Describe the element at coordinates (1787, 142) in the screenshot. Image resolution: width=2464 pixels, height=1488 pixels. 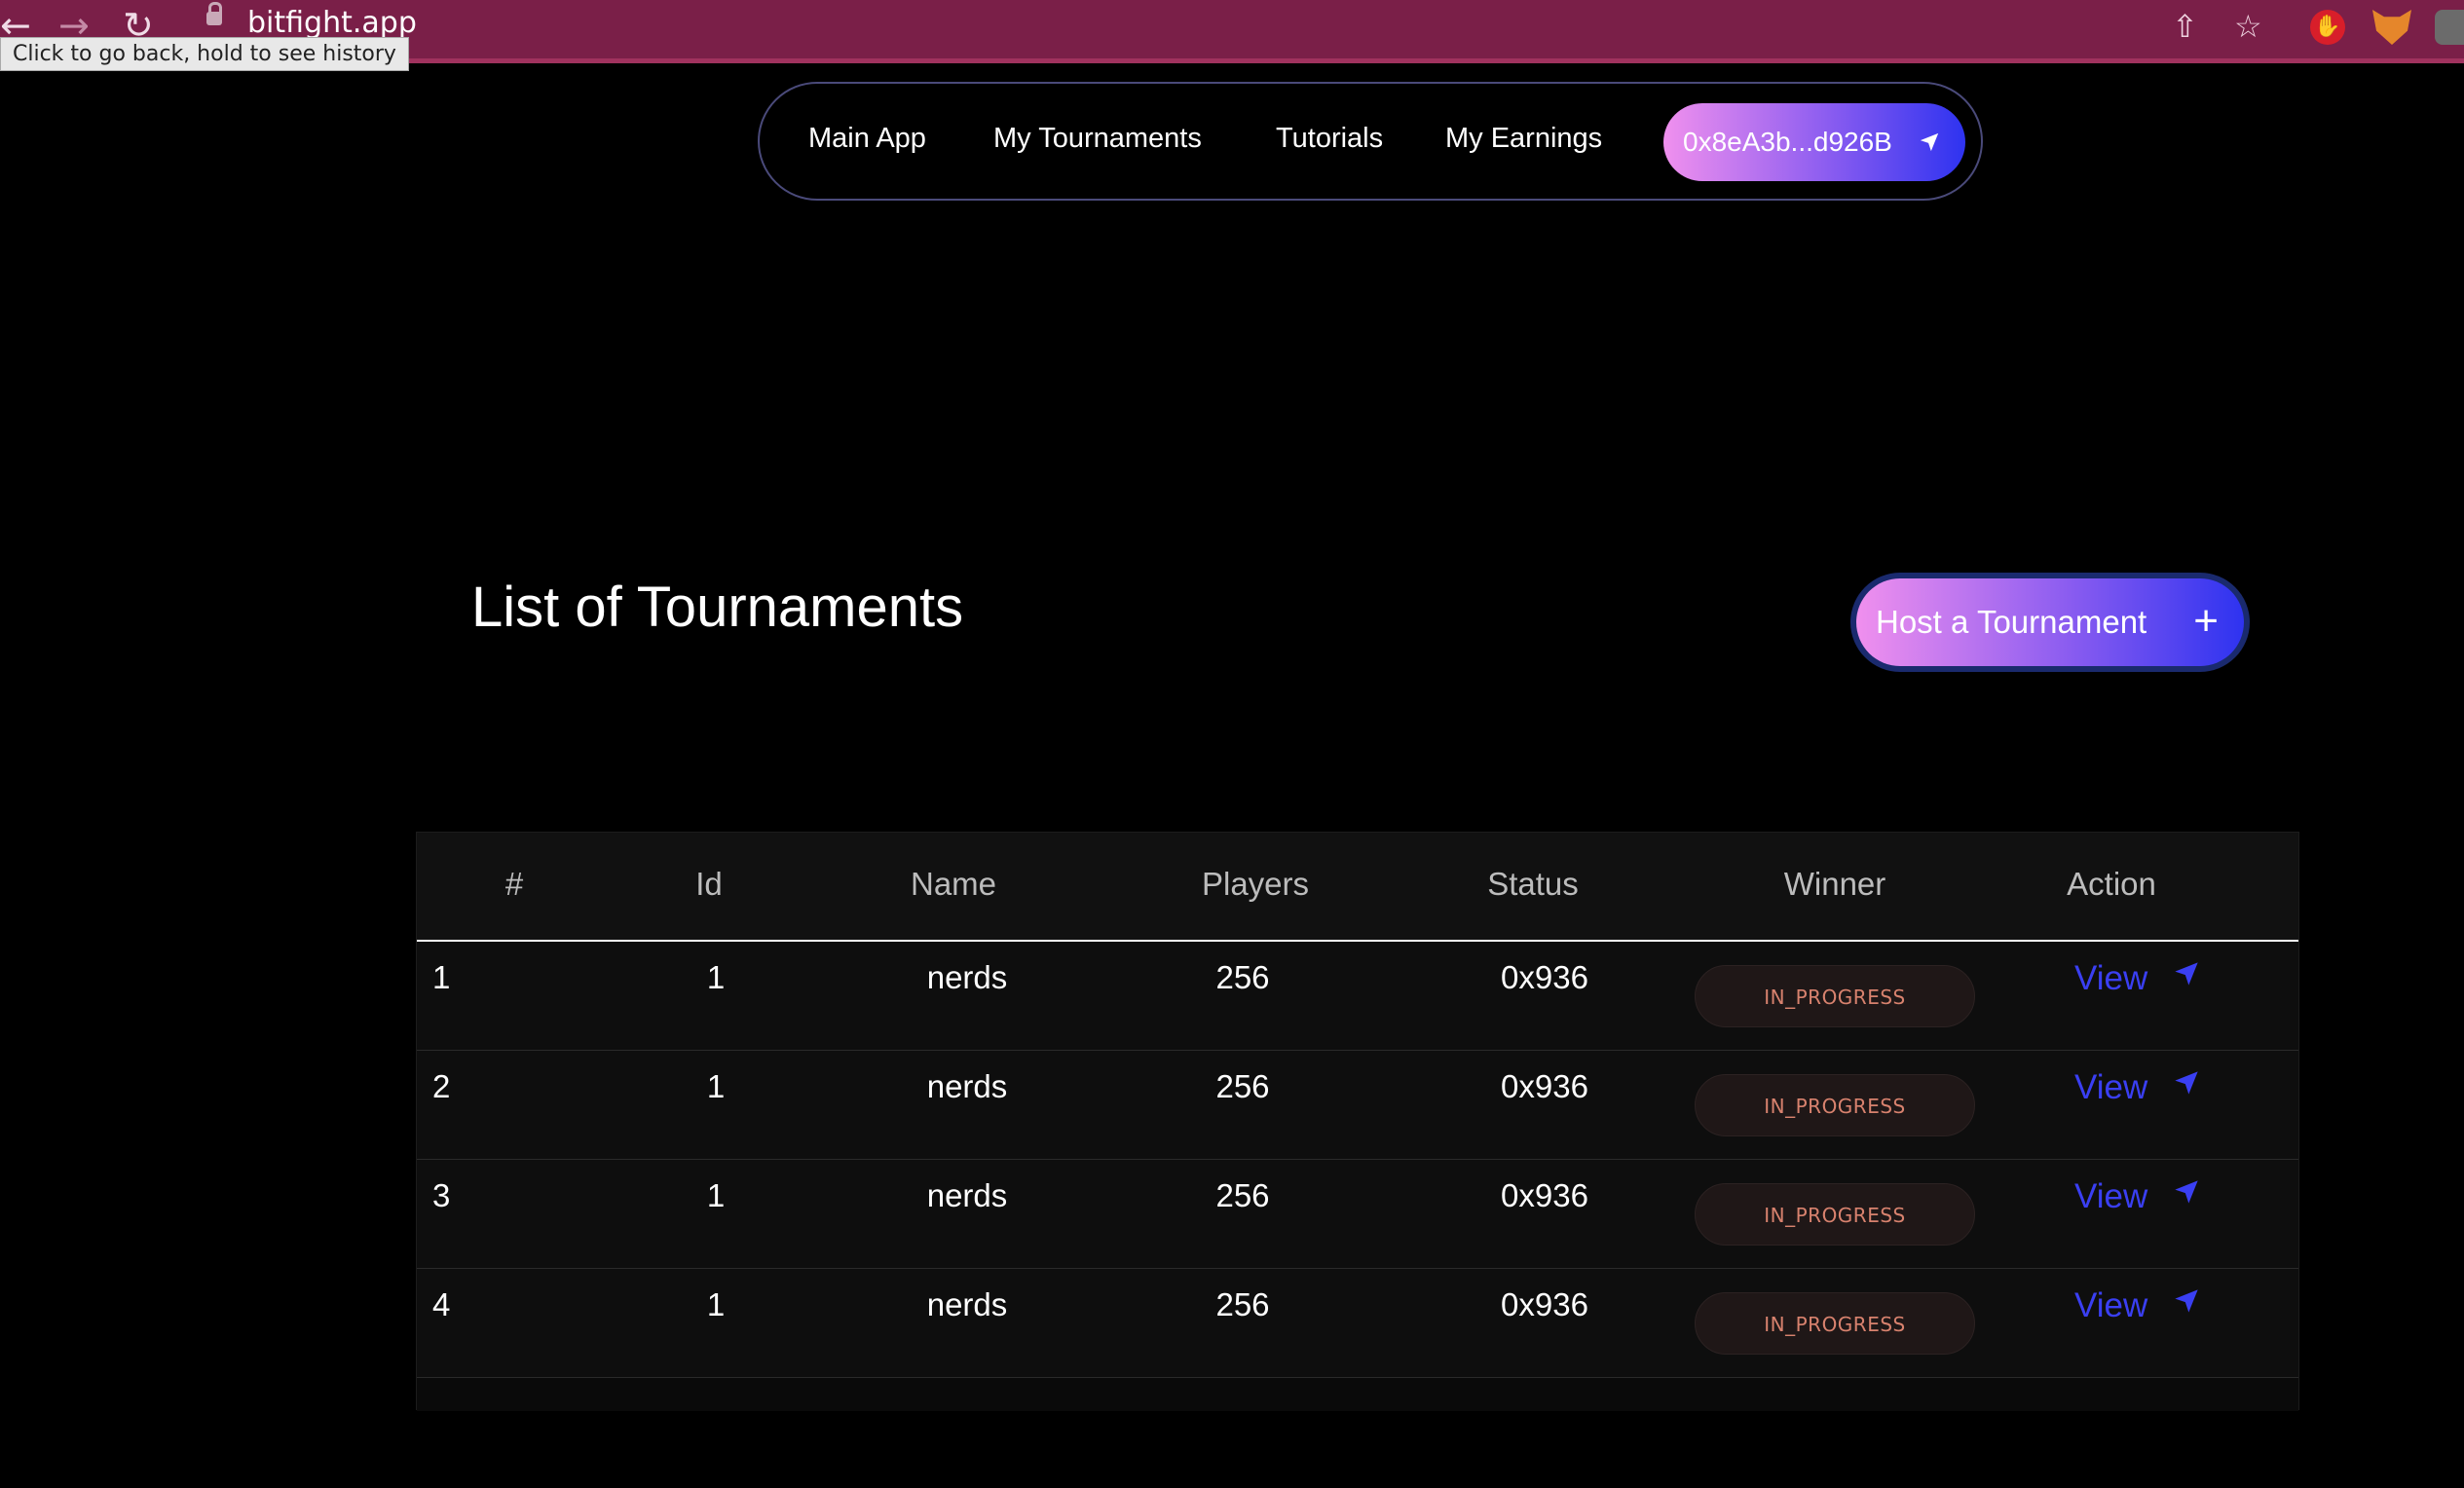
I see `wallet-address-label: 0x8eA3b...d926B` at that location.